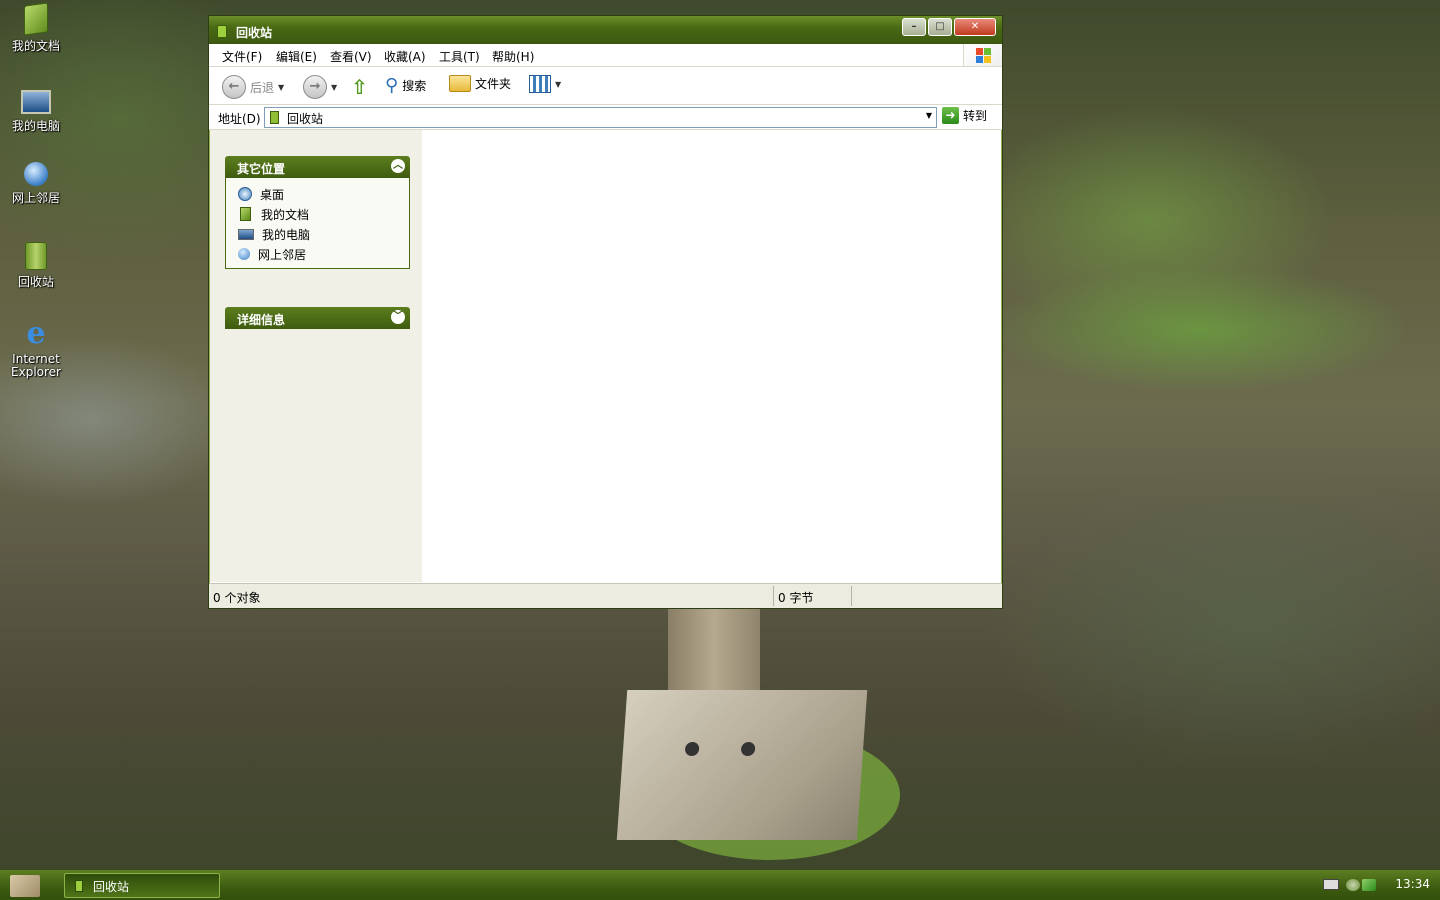  I want to click on place-link-label: 网上邻居, so click(282, 254).